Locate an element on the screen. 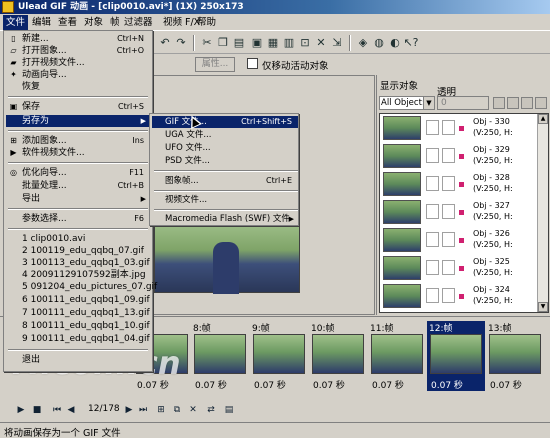 The image size is (550, 438). menu-item-exit: 退出 is located at coordinates (78, 360).